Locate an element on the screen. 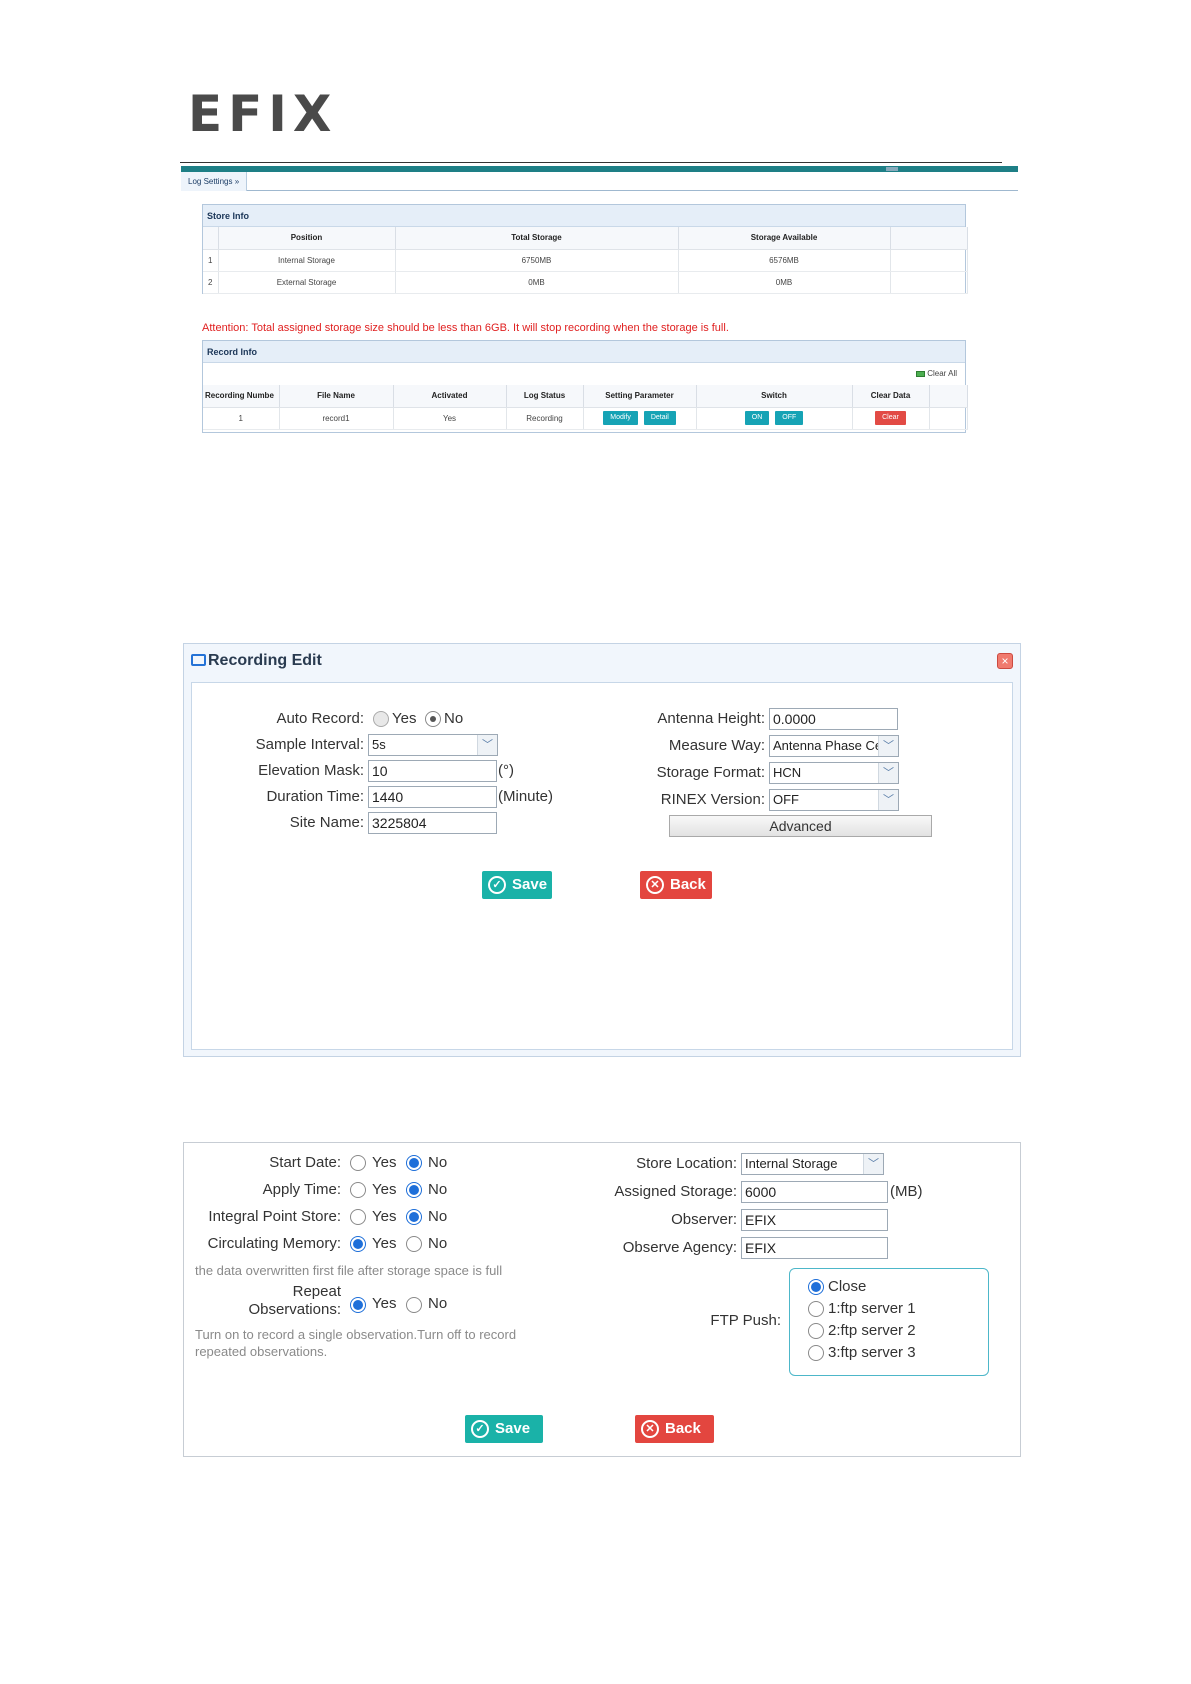 Image resolution: width=1191 pixels, height=1684 pixels. repeat-observations-yes-label: Yes is located at coordinates (384, 1303).